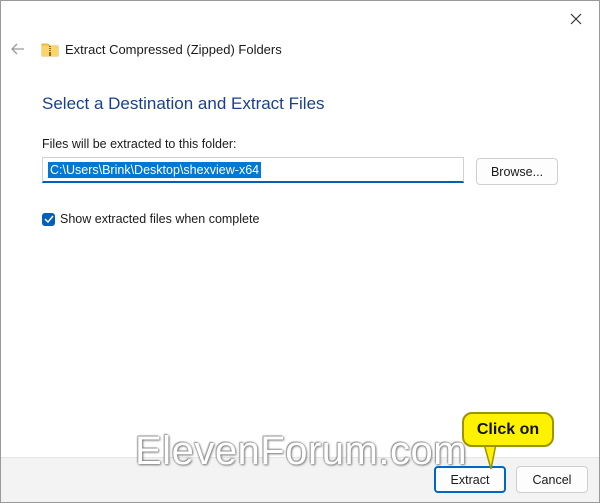 Image resolution: width=600 pixels, height=503 pixels. I want to click on back-button, so click(18, 49).